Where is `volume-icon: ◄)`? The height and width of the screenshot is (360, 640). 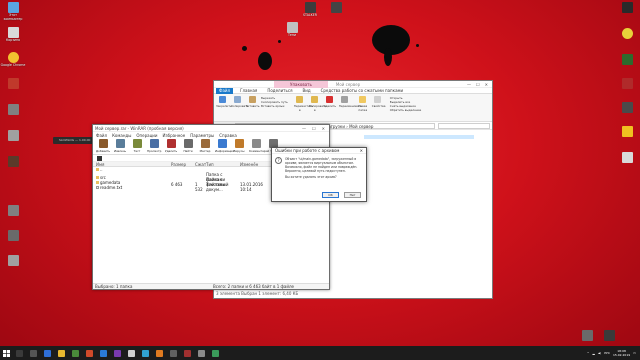
volume-icon: ◄) is located at coordinates (599, 353).